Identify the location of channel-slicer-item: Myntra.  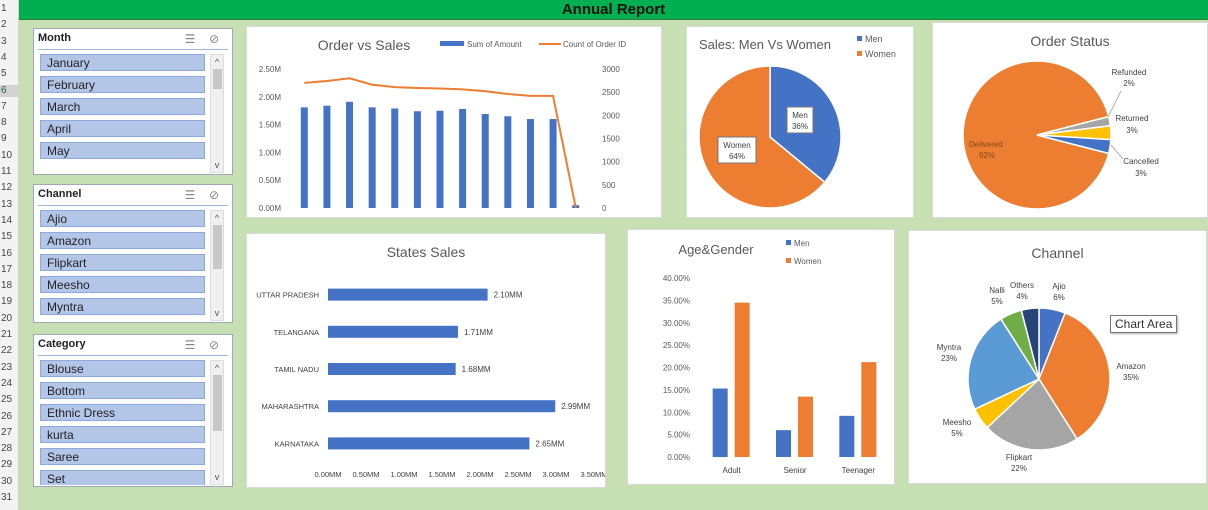
(122, 306).